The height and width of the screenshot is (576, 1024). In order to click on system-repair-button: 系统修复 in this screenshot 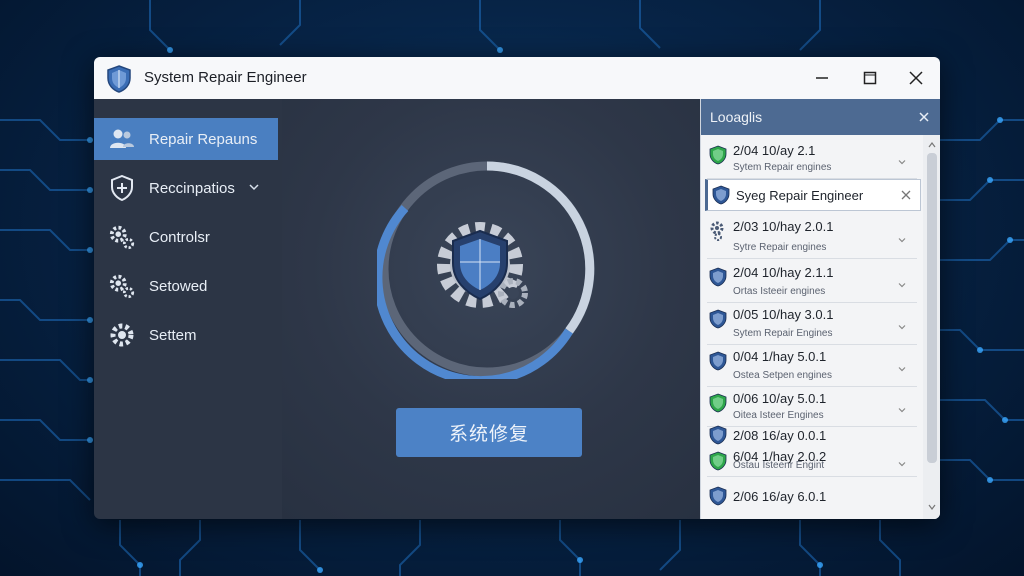, I will do `click(489, 432)`.